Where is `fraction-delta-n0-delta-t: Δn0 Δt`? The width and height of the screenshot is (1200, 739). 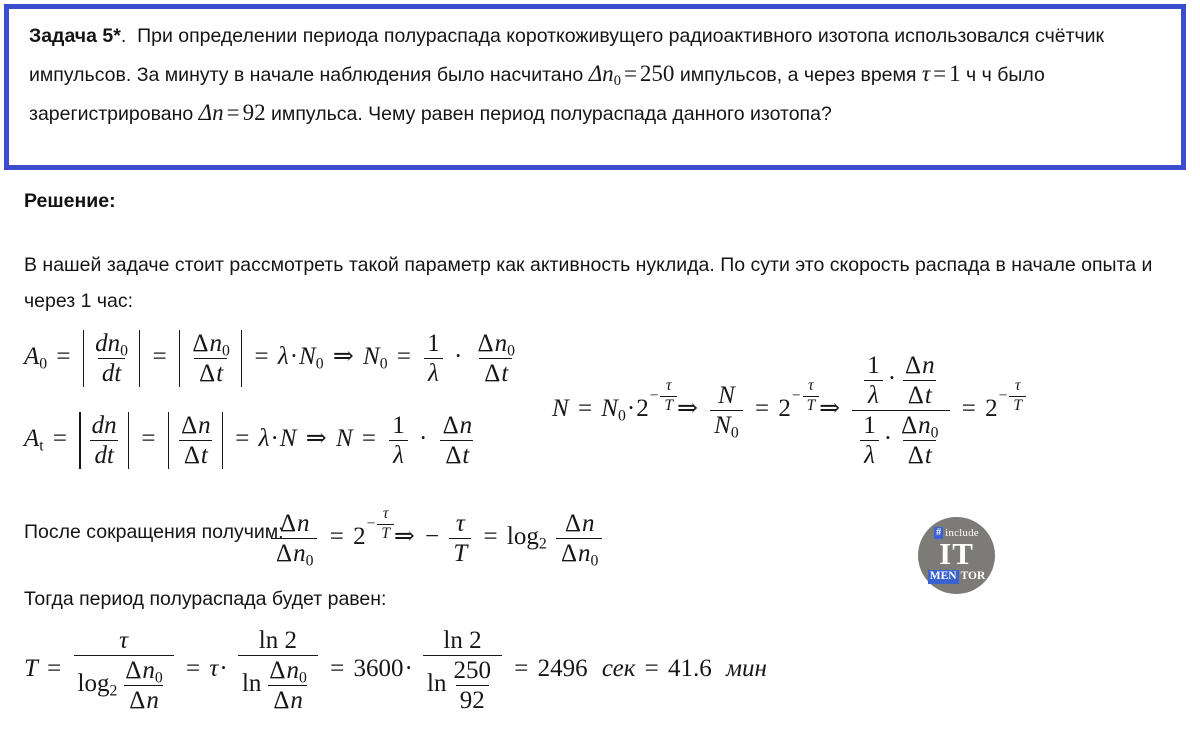
fraction-delta-n0-delta-t: Δn0 Δt is located at coordinates (919, 440).